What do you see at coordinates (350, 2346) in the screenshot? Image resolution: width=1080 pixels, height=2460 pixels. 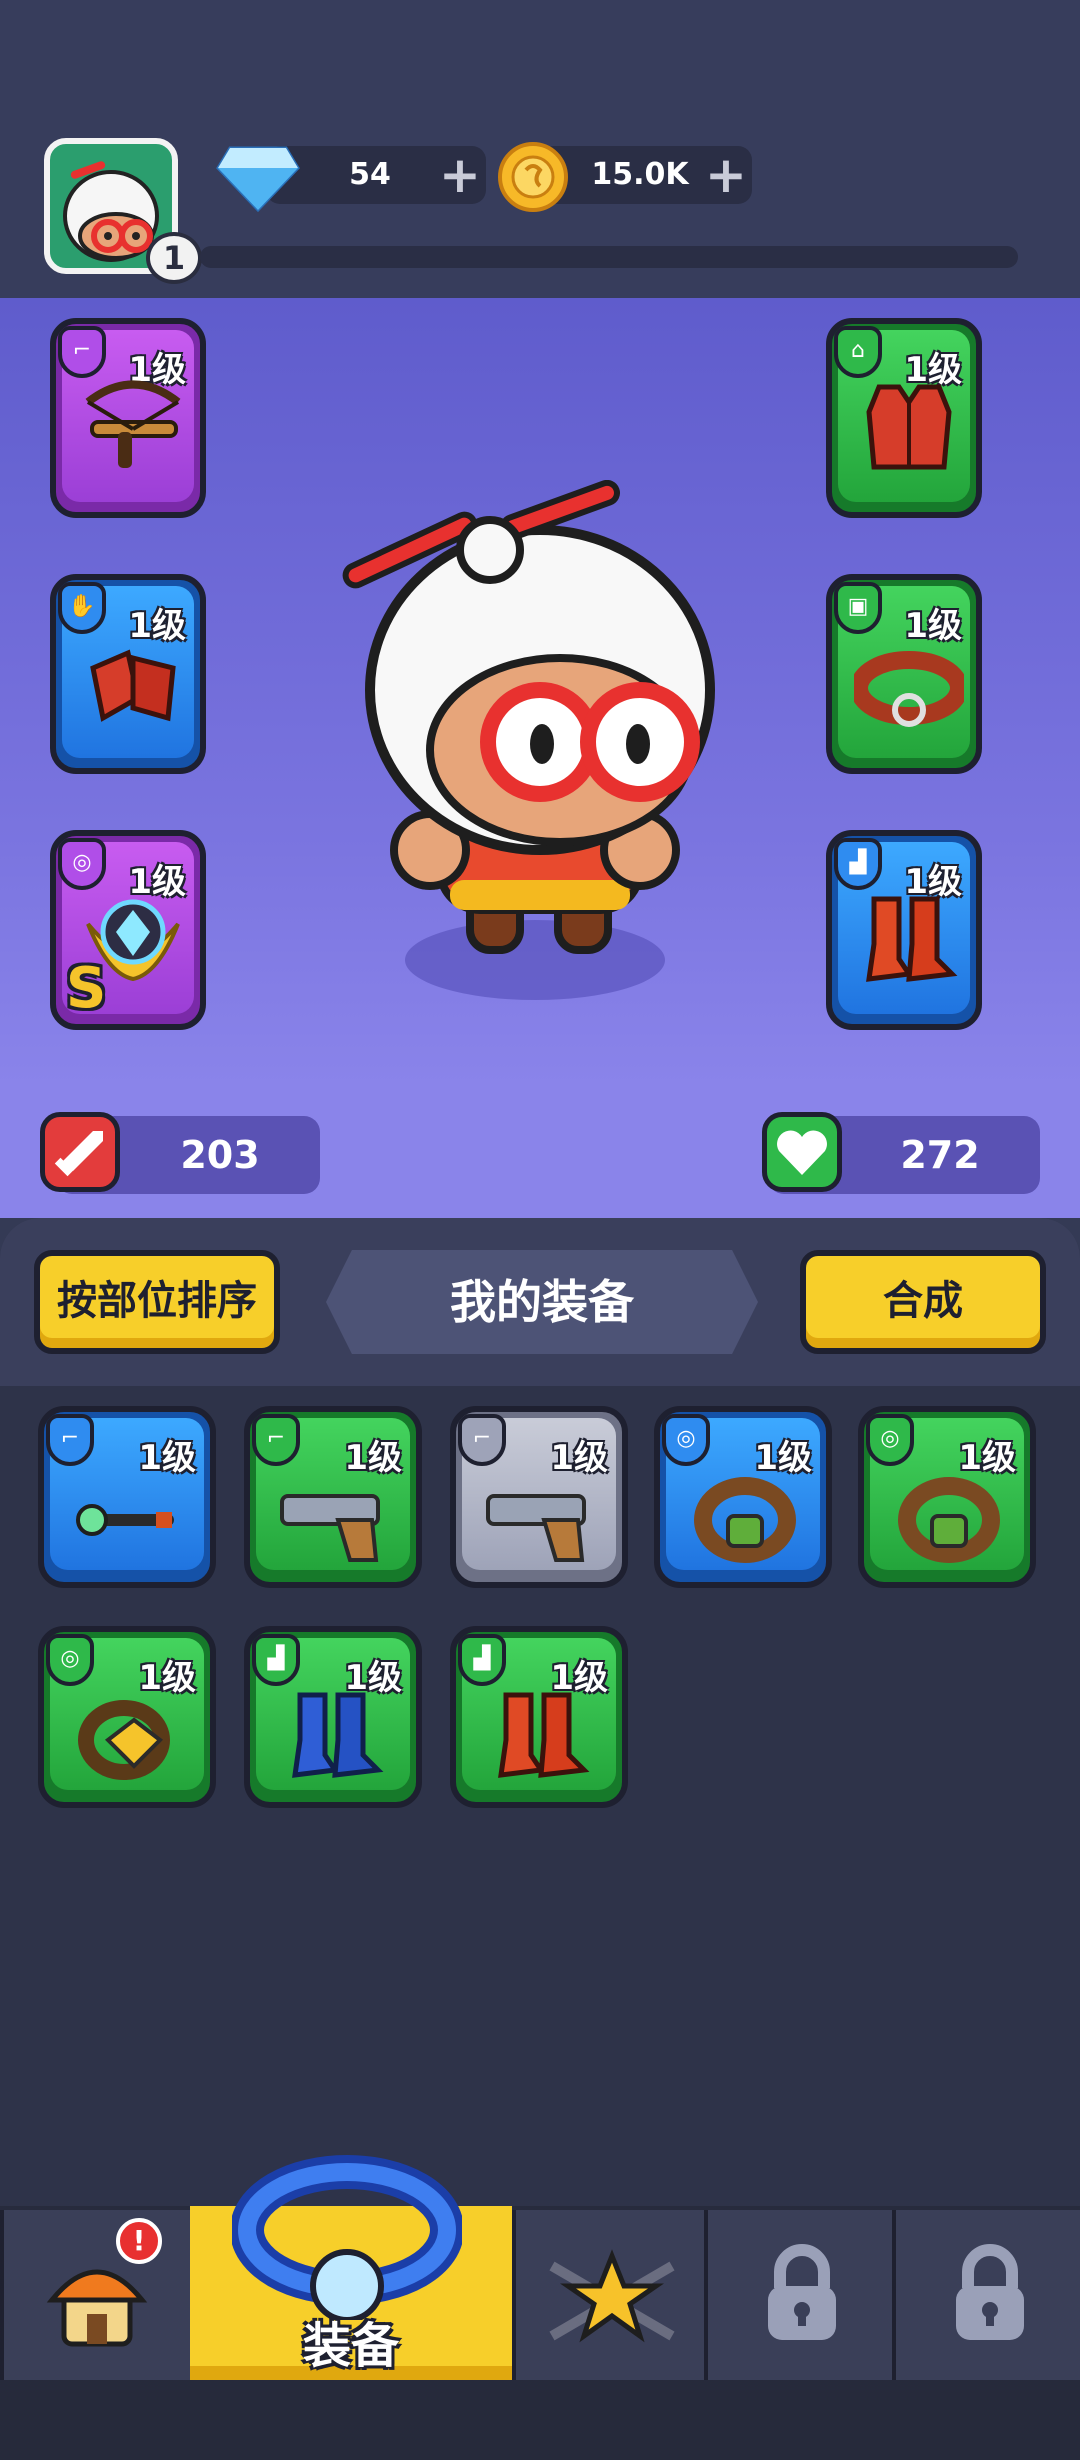 I see `nav-tab-equipment-label: 装备` at bounding box center [350, 2346].